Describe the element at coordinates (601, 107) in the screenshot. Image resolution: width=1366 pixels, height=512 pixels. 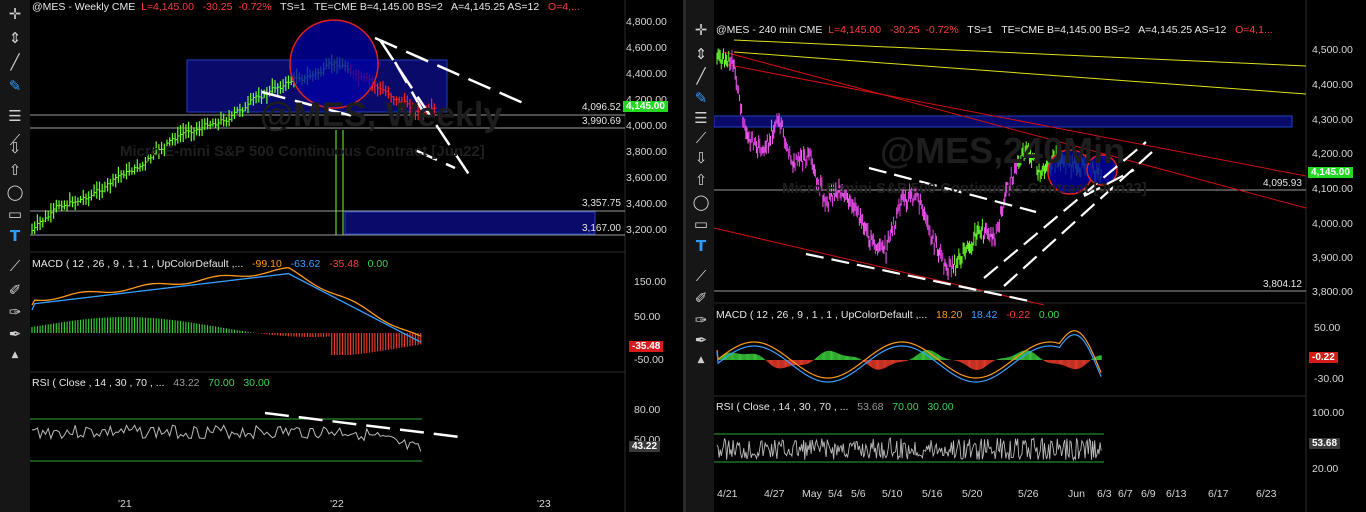
I see `level-label: 4,096.52` at that location.